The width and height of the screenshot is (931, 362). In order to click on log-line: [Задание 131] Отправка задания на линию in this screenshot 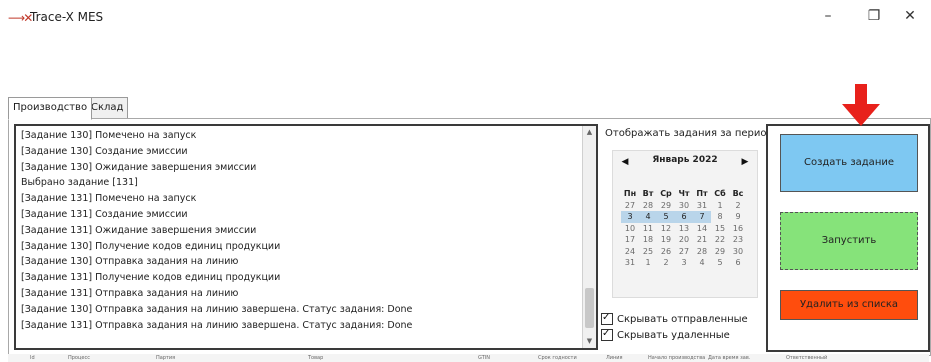, I will do `click(300, 294)`.